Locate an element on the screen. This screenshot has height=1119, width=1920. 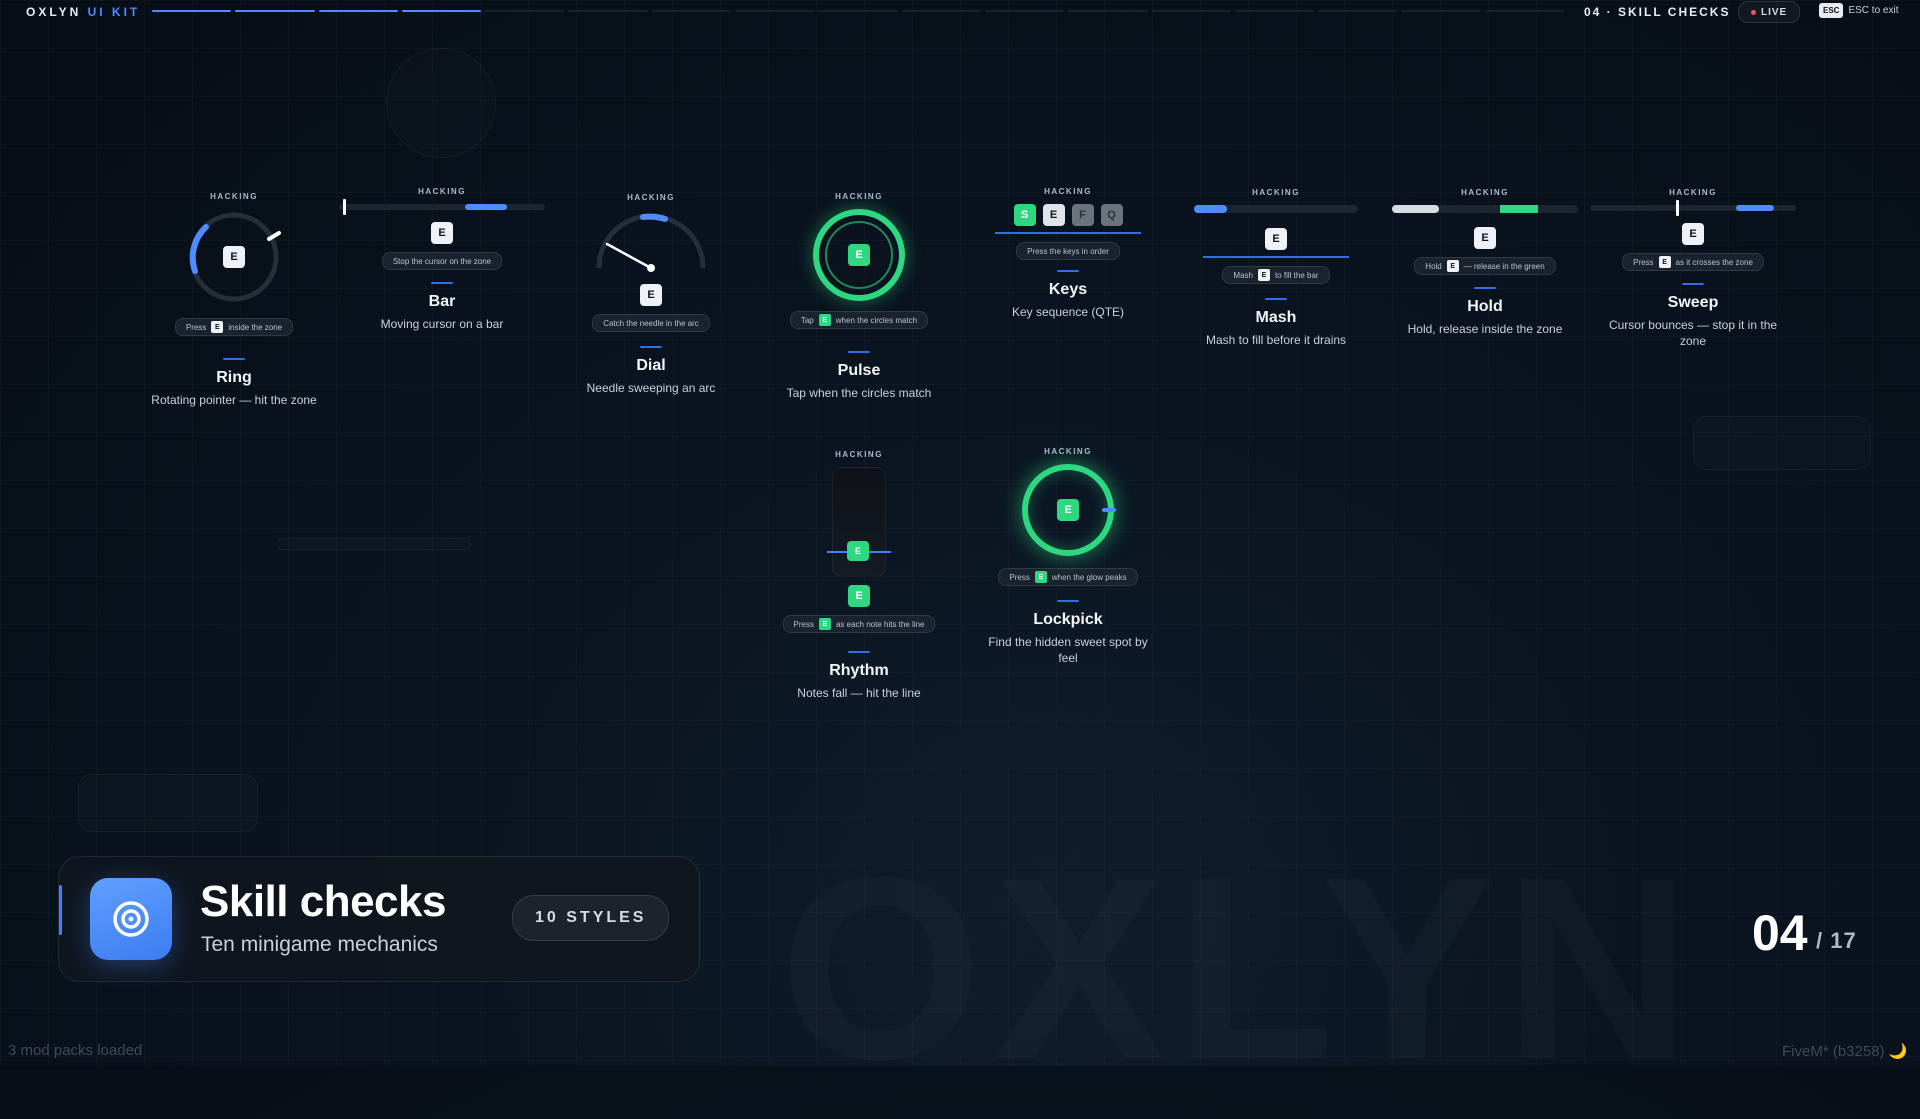
widget-description: Rotating pointer — hit the zone is located at coordinates (234, 400).